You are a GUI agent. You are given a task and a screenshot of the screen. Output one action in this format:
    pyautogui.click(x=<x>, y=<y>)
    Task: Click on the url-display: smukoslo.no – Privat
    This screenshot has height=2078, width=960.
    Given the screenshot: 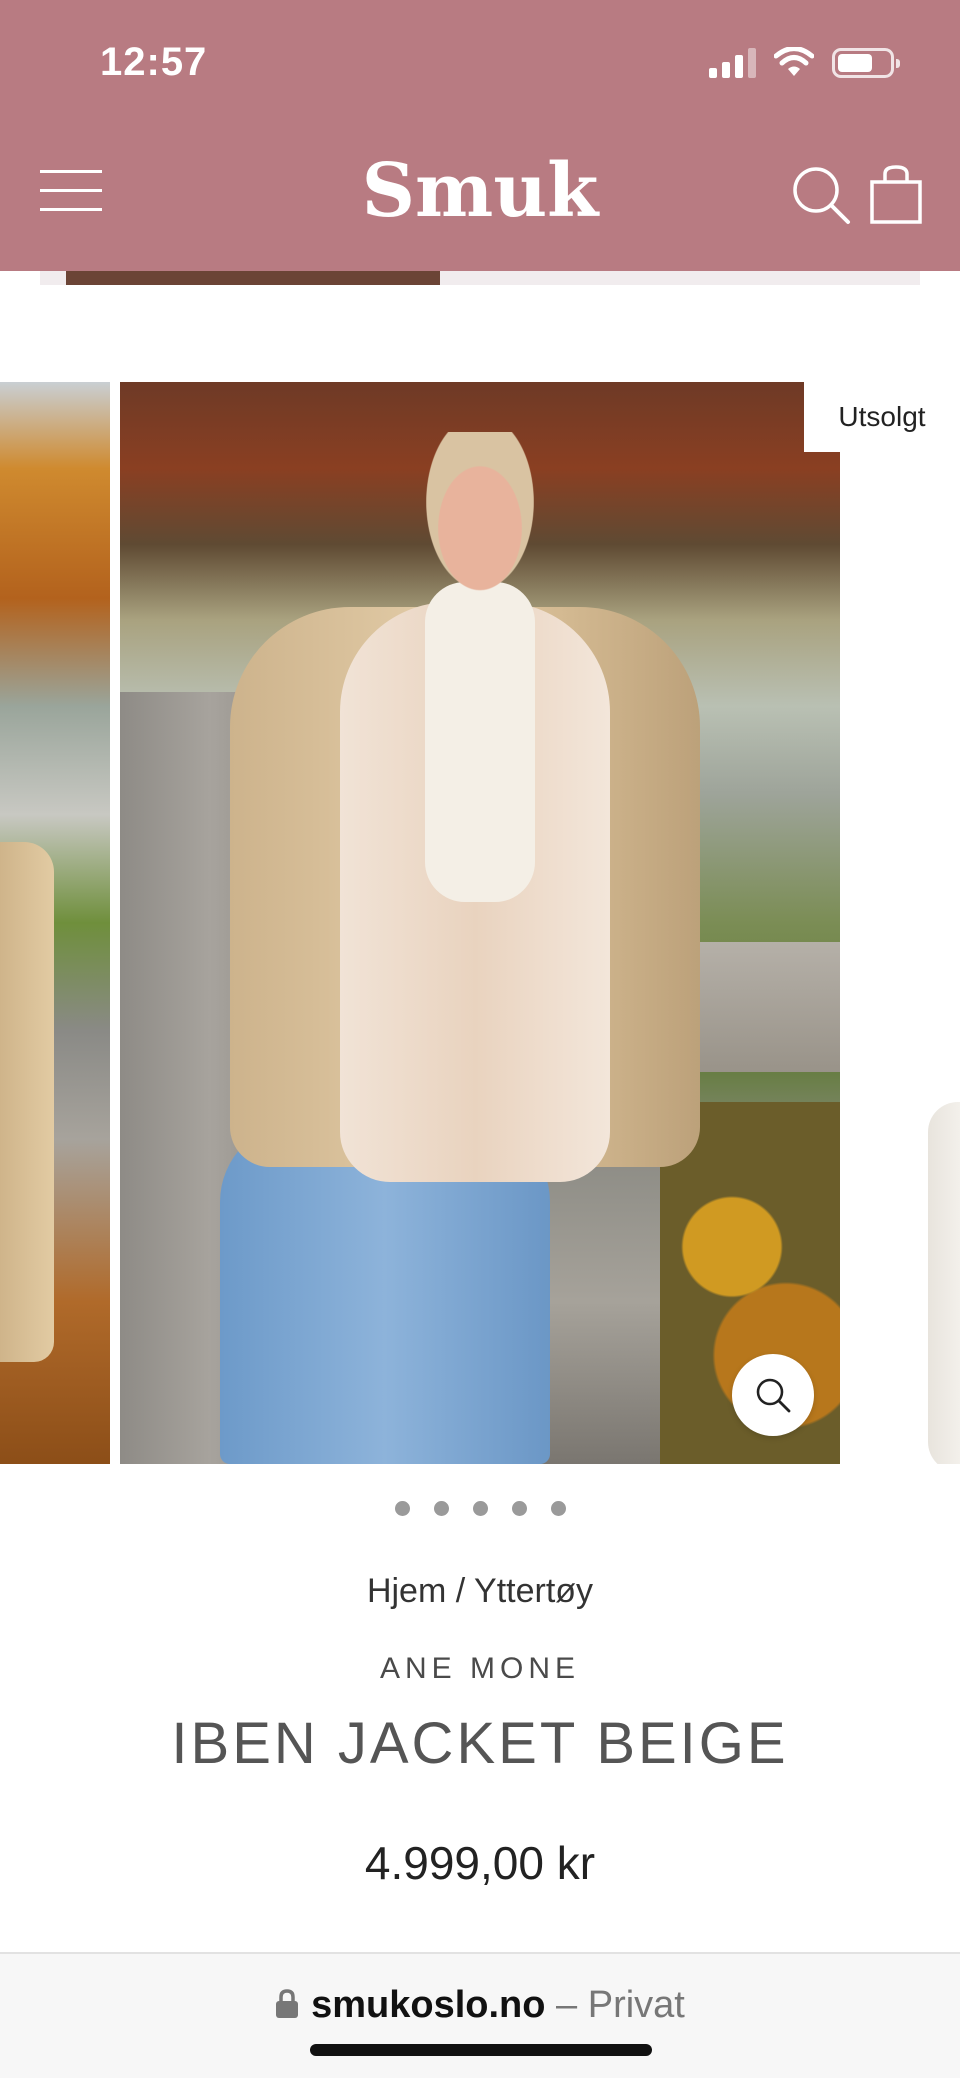 What is the action you would take?
    pyautogui.click(x=480, y=2005)
    